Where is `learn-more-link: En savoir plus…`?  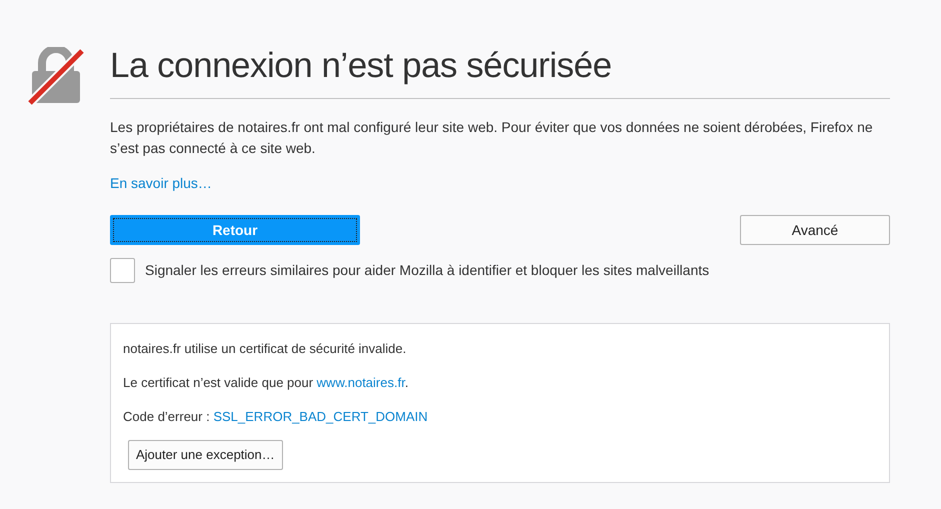 learn-more-link: En savoir plus… is located at coordinates (161, 183).